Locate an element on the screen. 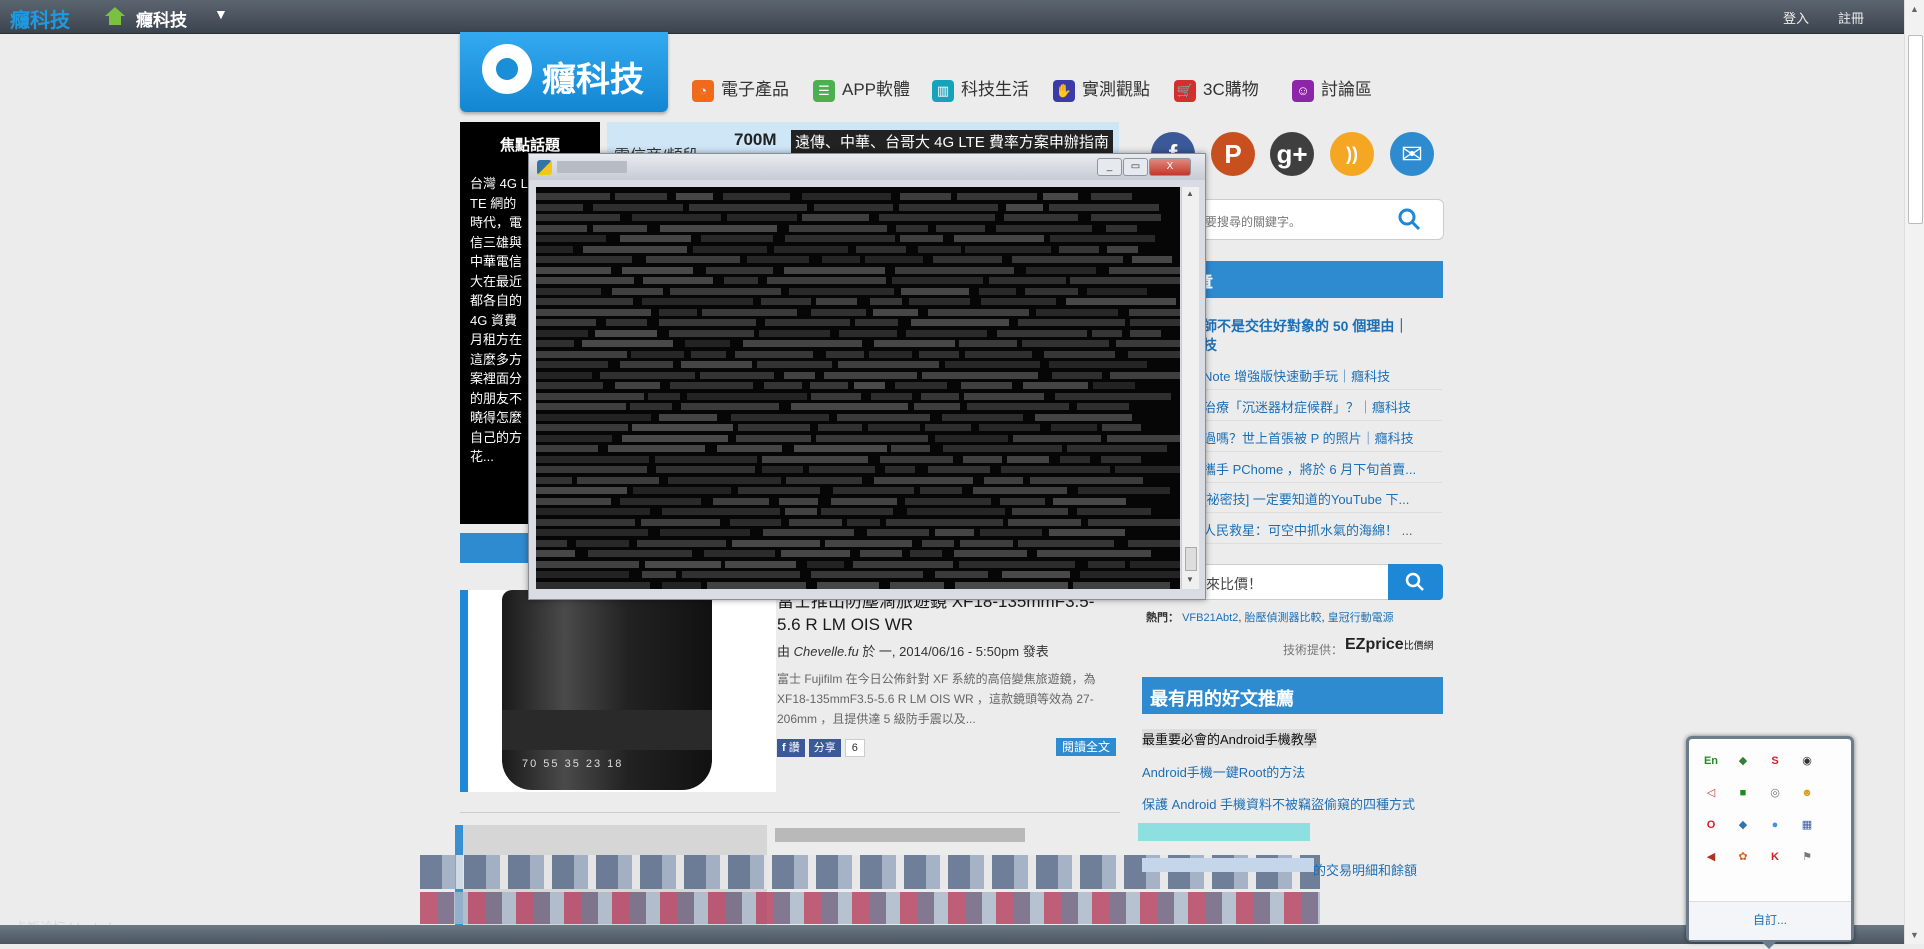  home-link: 癮科技 is located at coordinates (161, 18).